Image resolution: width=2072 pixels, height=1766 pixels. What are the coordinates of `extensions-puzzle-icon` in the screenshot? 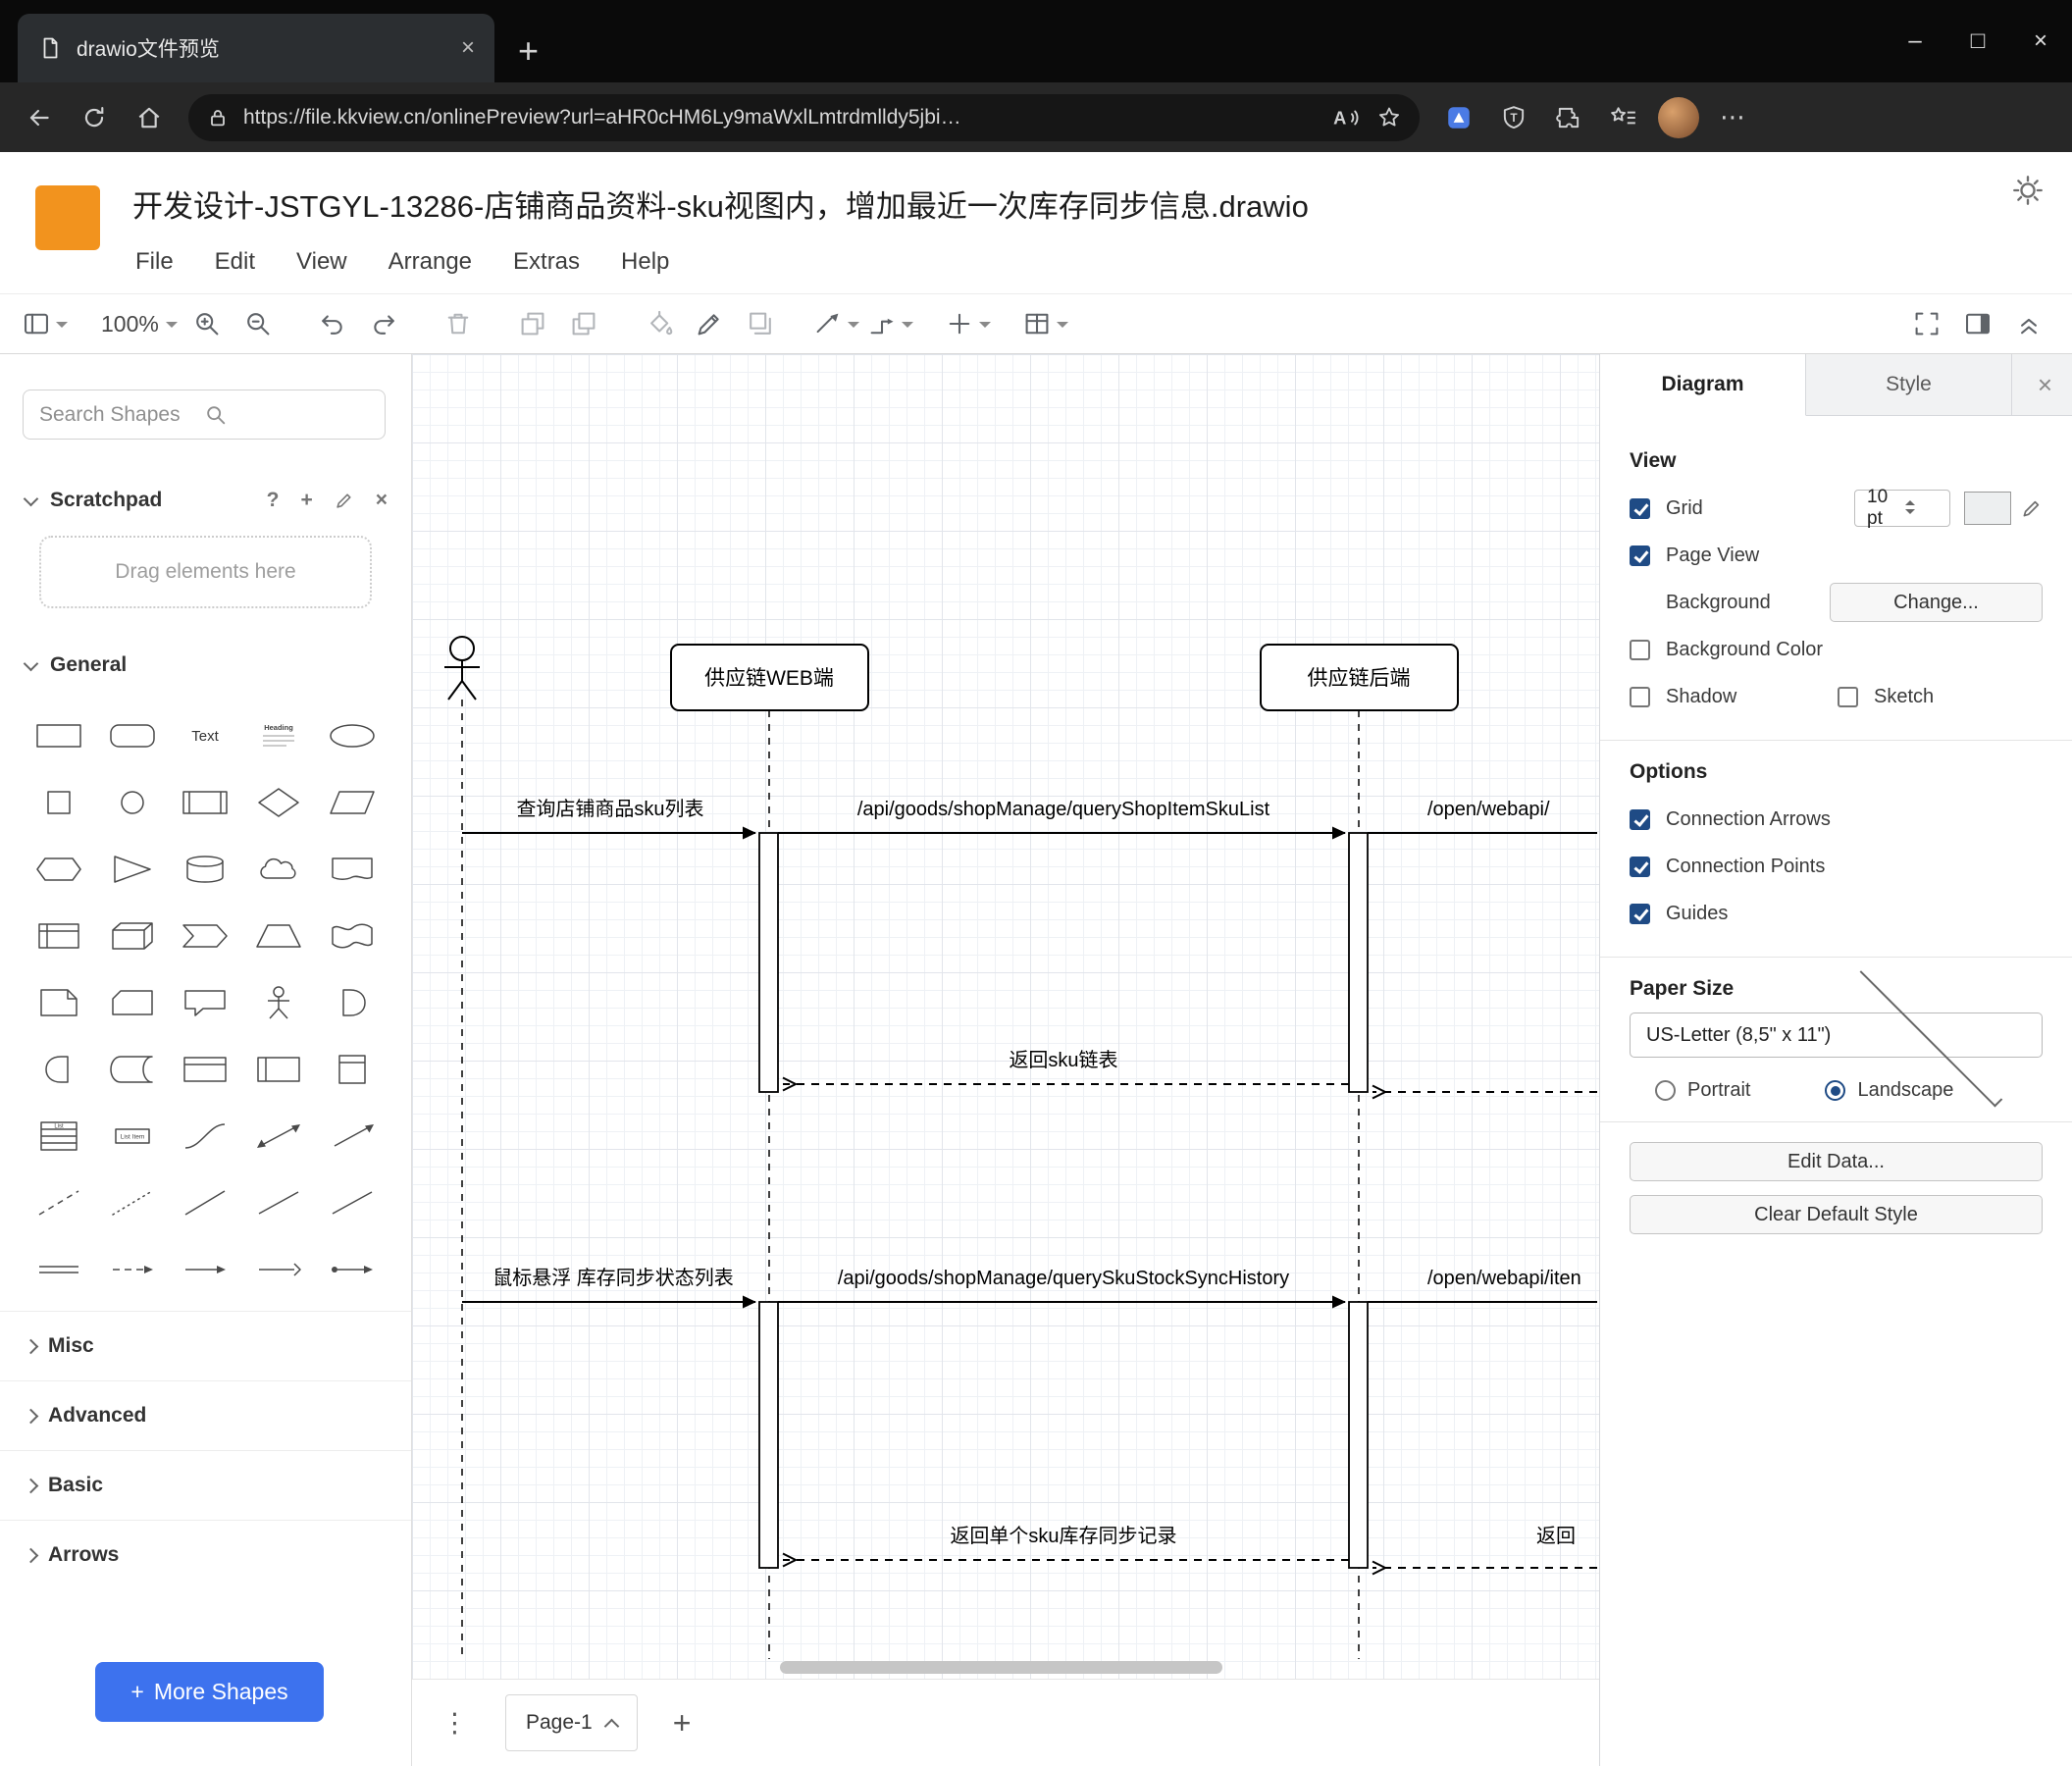 It's located at (1568, 117).